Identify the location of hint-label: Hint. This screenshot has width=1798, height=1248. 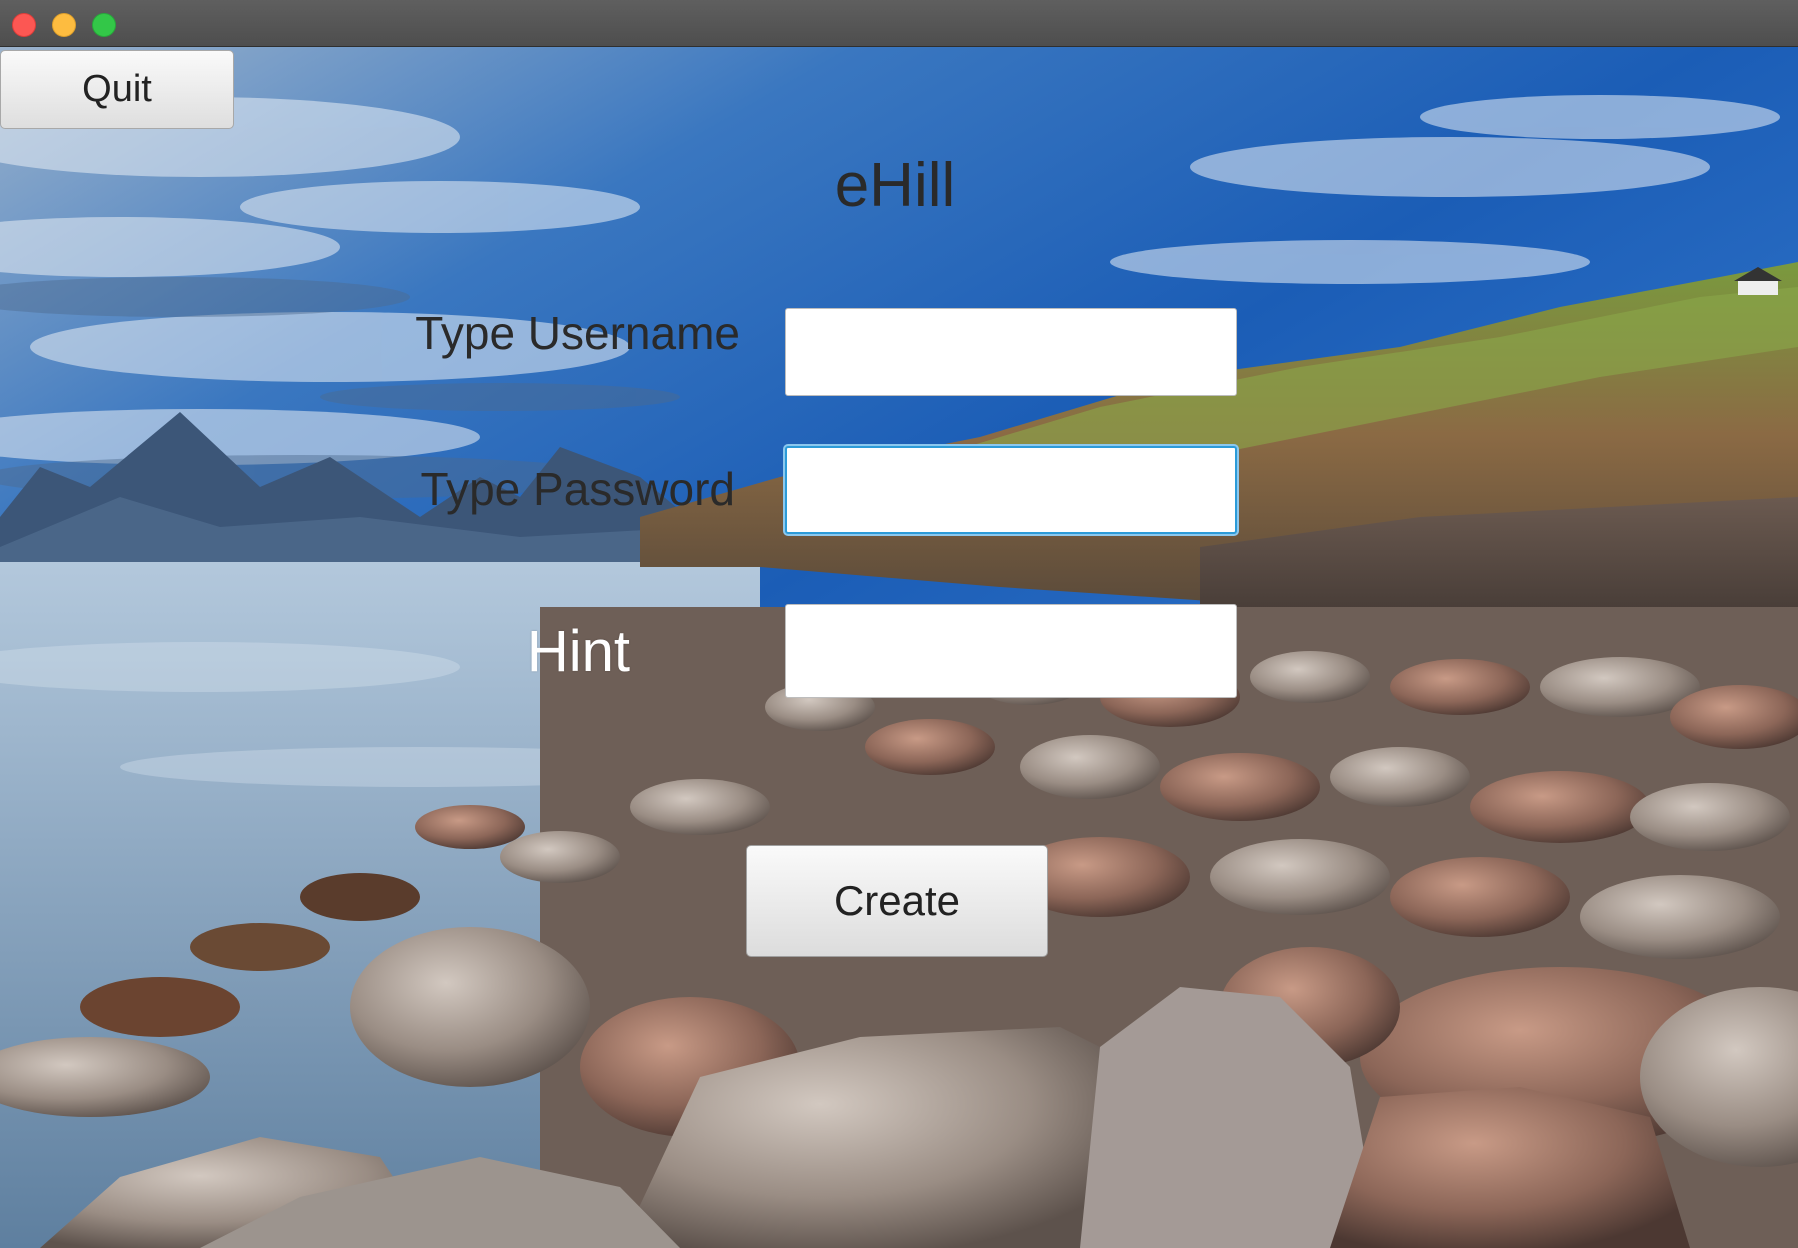
(578, 651).